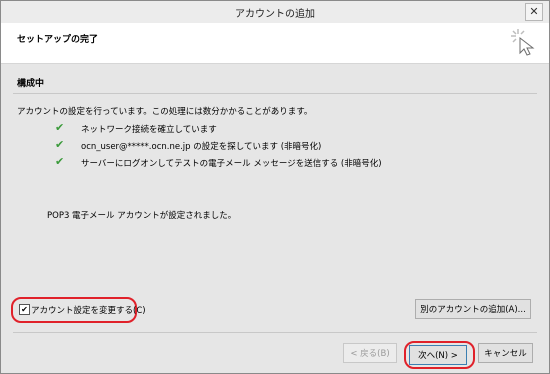 The height and width of the screenshot is (374, 550). Describe the element at coordinates (523, 42) in the screenshot. I see `setup-cursor-icon` at that location.